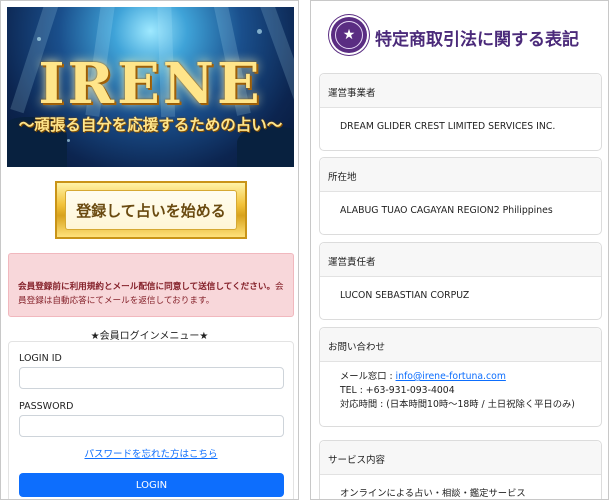  I want to click on alert-bold-text: 会員登録前に利用規約とメール配信に同意して送信してください。, so click(147, 287).